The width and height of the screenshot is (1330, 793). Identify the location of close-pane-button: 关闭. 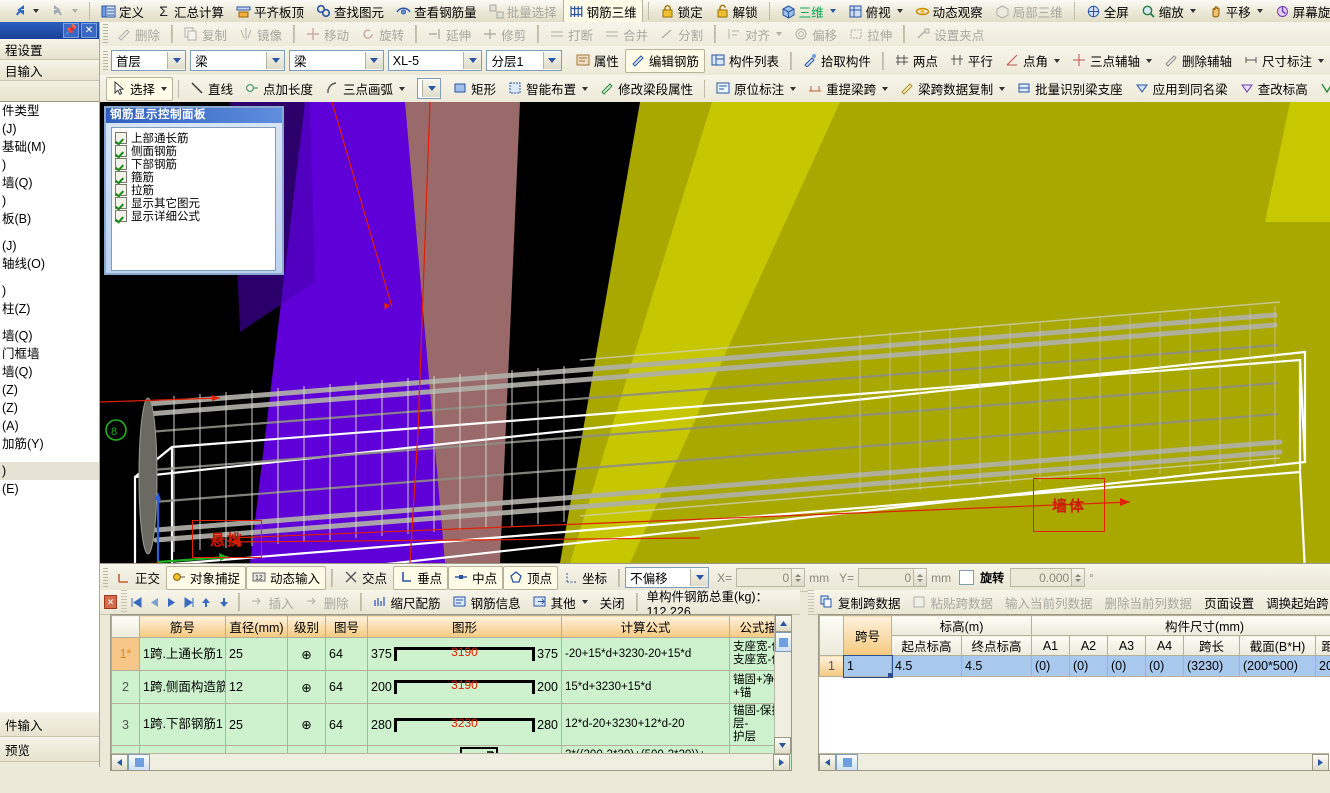
(612, 602).